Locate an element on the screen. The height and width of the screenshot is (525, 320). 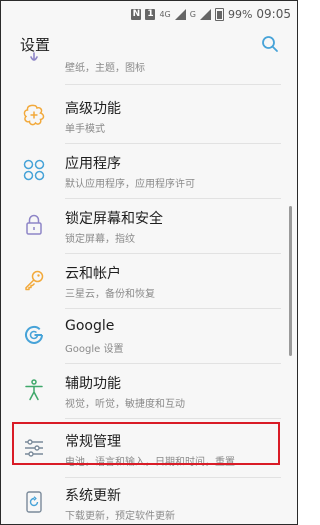
lock-icon is located at coordinates (34, 224).